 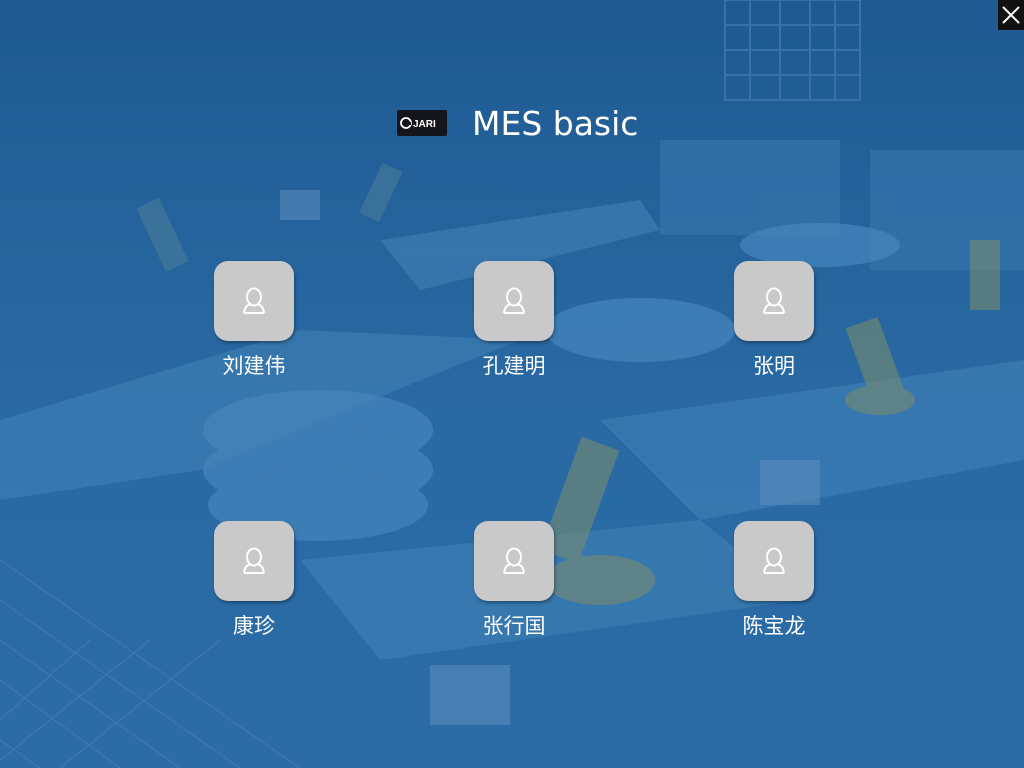 I want to click on user-name: 张明, so click(x=774, y=366).